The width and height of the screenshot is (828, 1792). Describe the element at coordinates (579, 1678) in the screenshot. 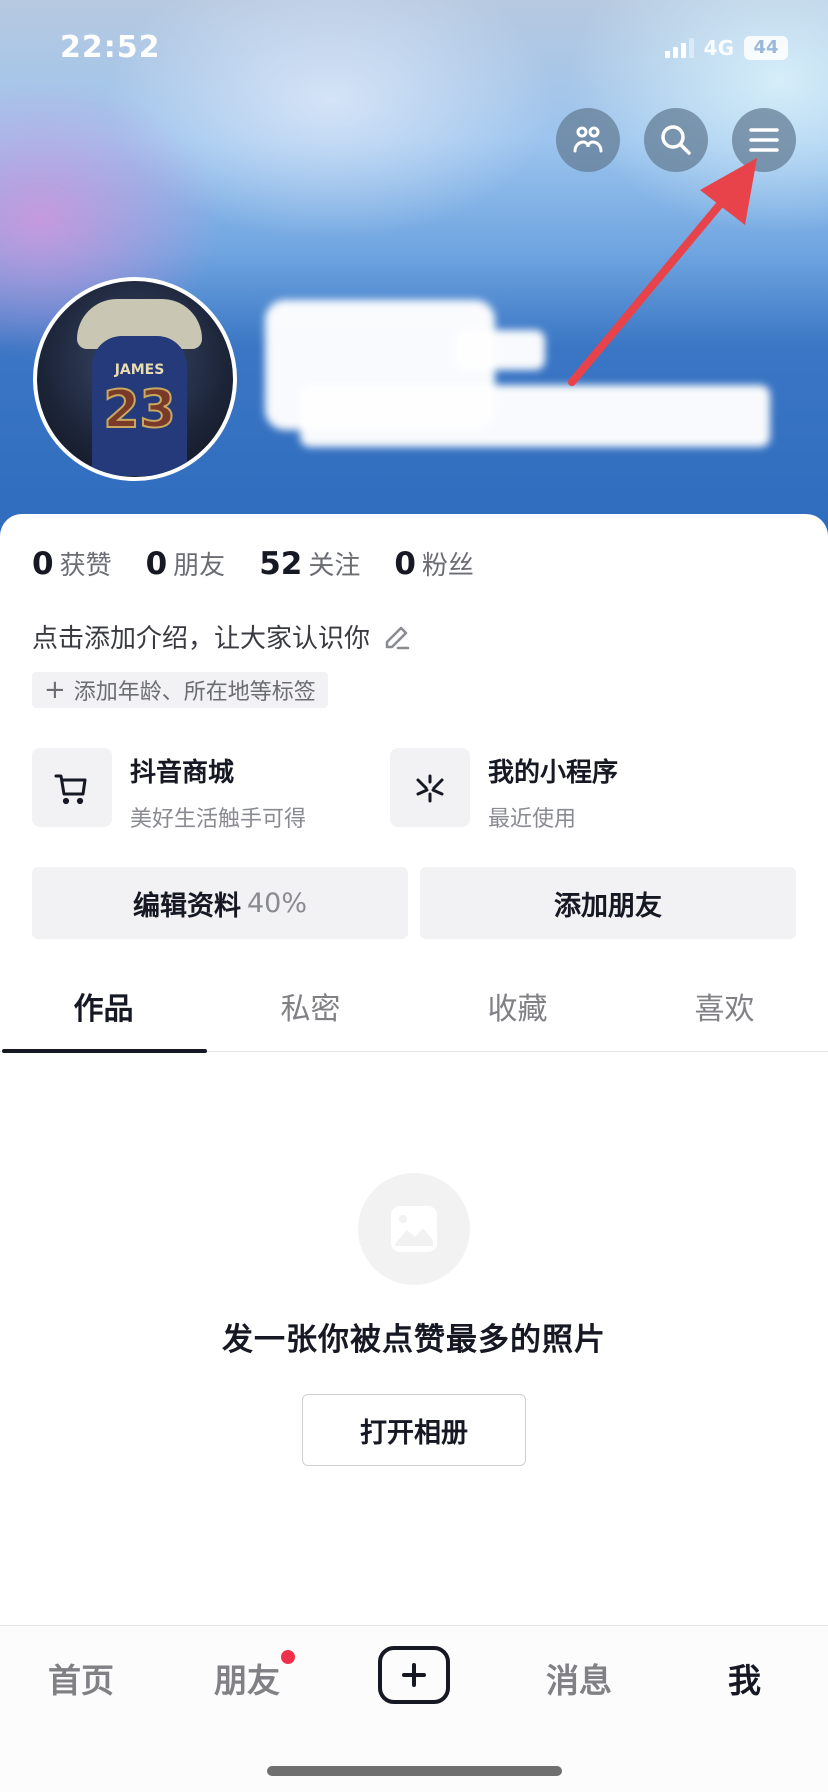

I see `nav-messages: 消息` at that location.